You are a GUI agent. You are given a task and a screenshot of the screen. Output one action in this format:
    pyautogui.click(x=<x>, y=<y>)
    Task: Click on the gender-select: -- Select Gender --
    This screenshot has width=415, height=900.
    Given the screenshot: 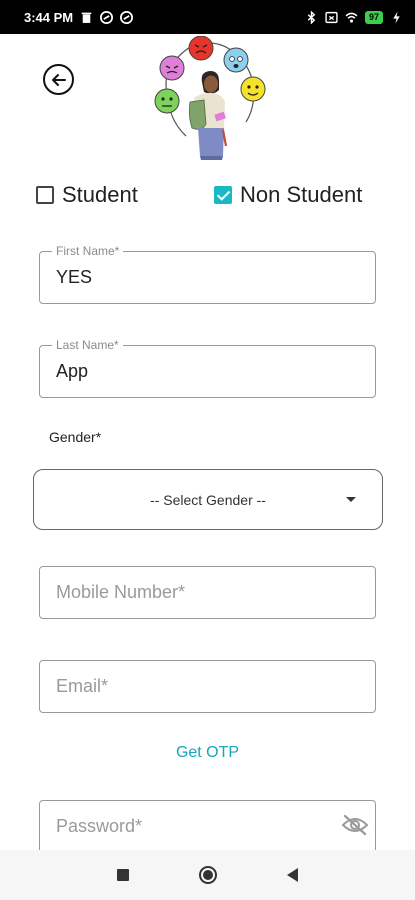 What is the action you would take?
    pyautogui.click(x=208, y=499)
    